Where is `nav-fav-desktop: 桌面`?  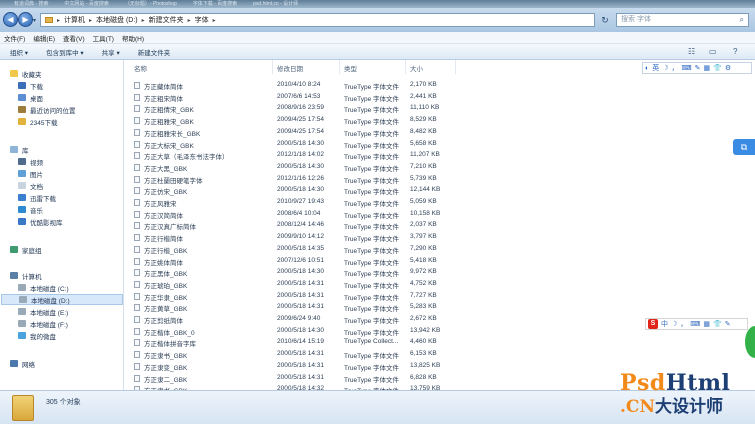
nav-fav-desktop: 桌面 is located at coordinates (30, 97).